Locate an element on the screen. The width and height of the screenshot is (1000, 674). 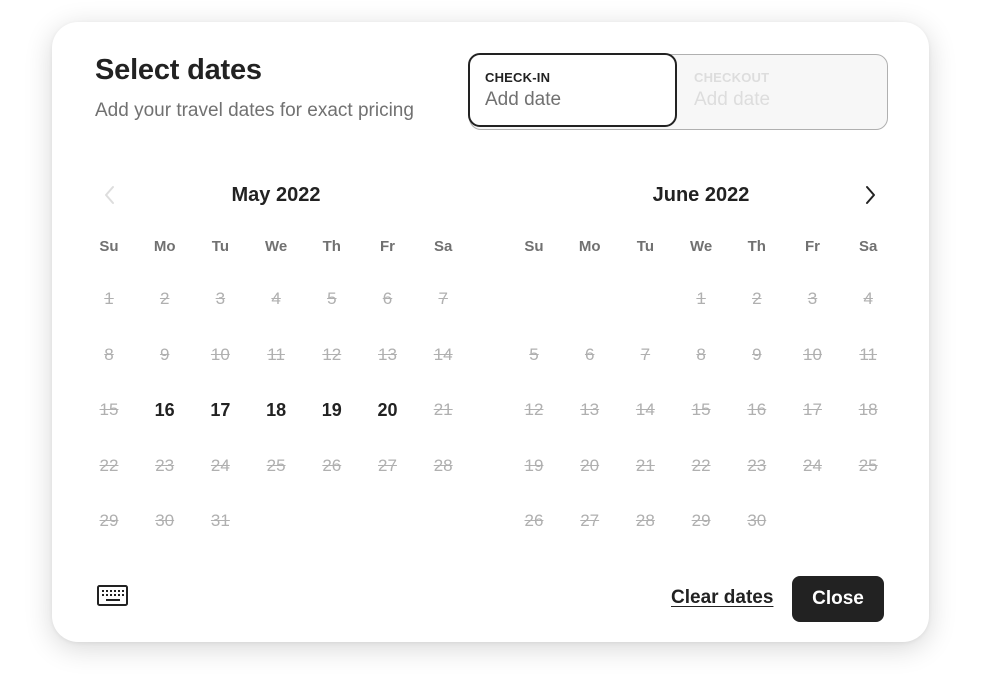
dialog-subtitle: Add your travel dates for exact pricing is located at coordinates (254, 110).